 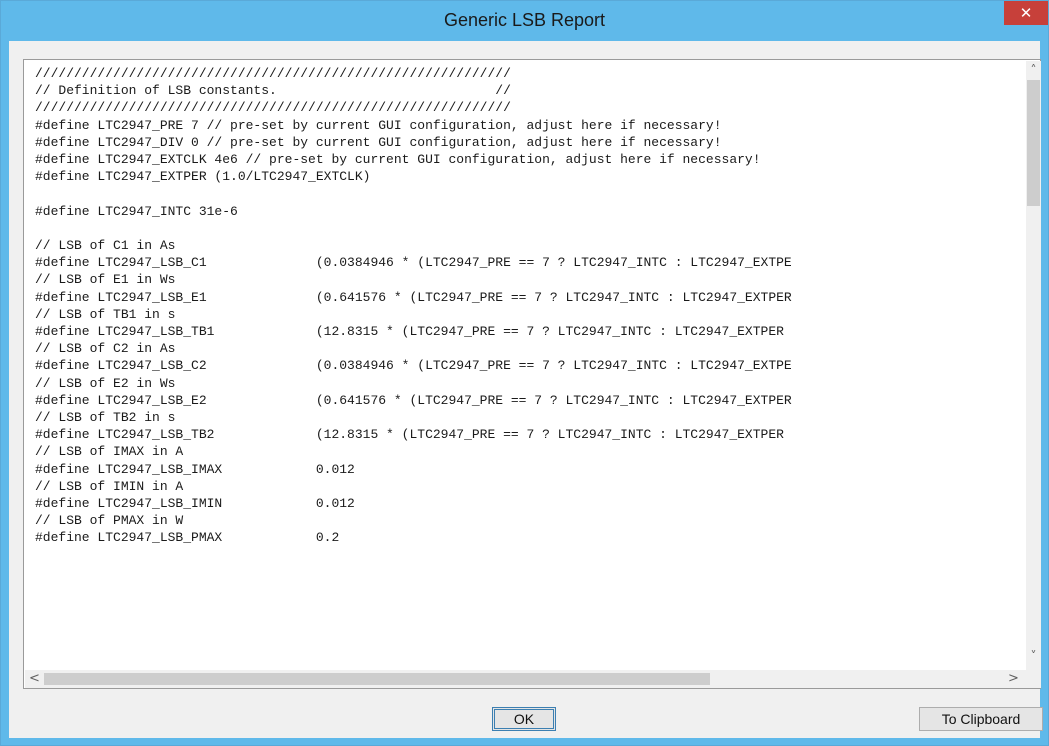 I want to click on horizontal-scroll-thumb, so click(x=377, y=679).